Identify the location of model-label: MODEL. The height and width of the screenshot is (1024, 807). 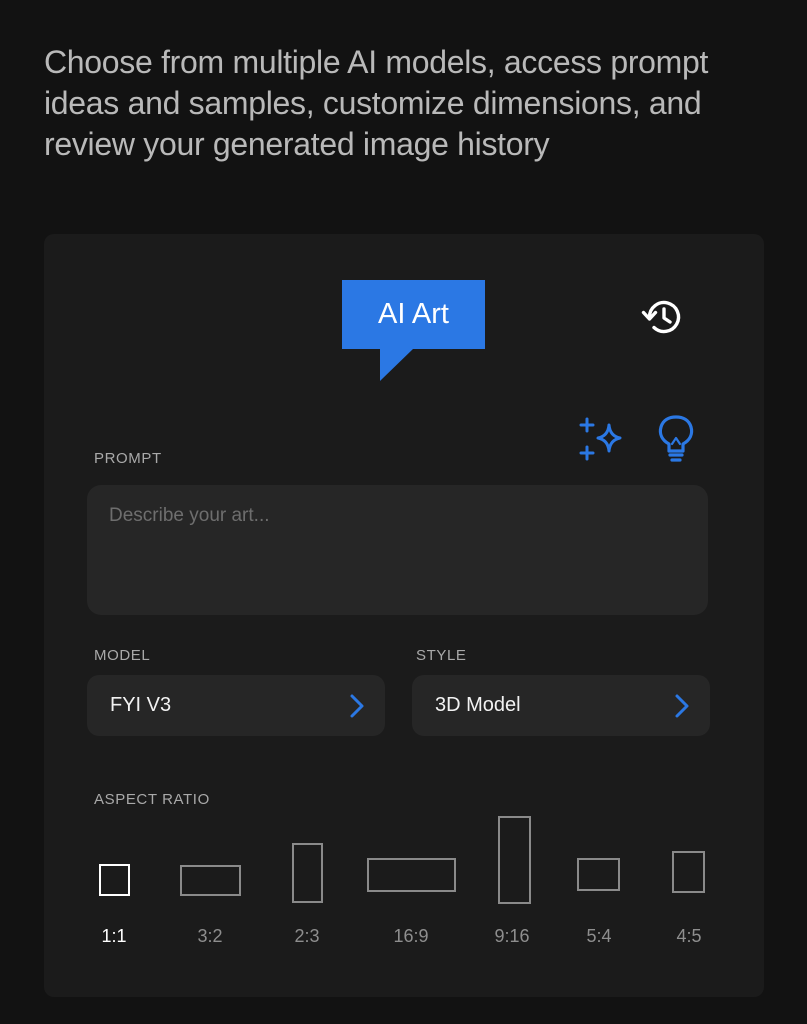
(122, 655).